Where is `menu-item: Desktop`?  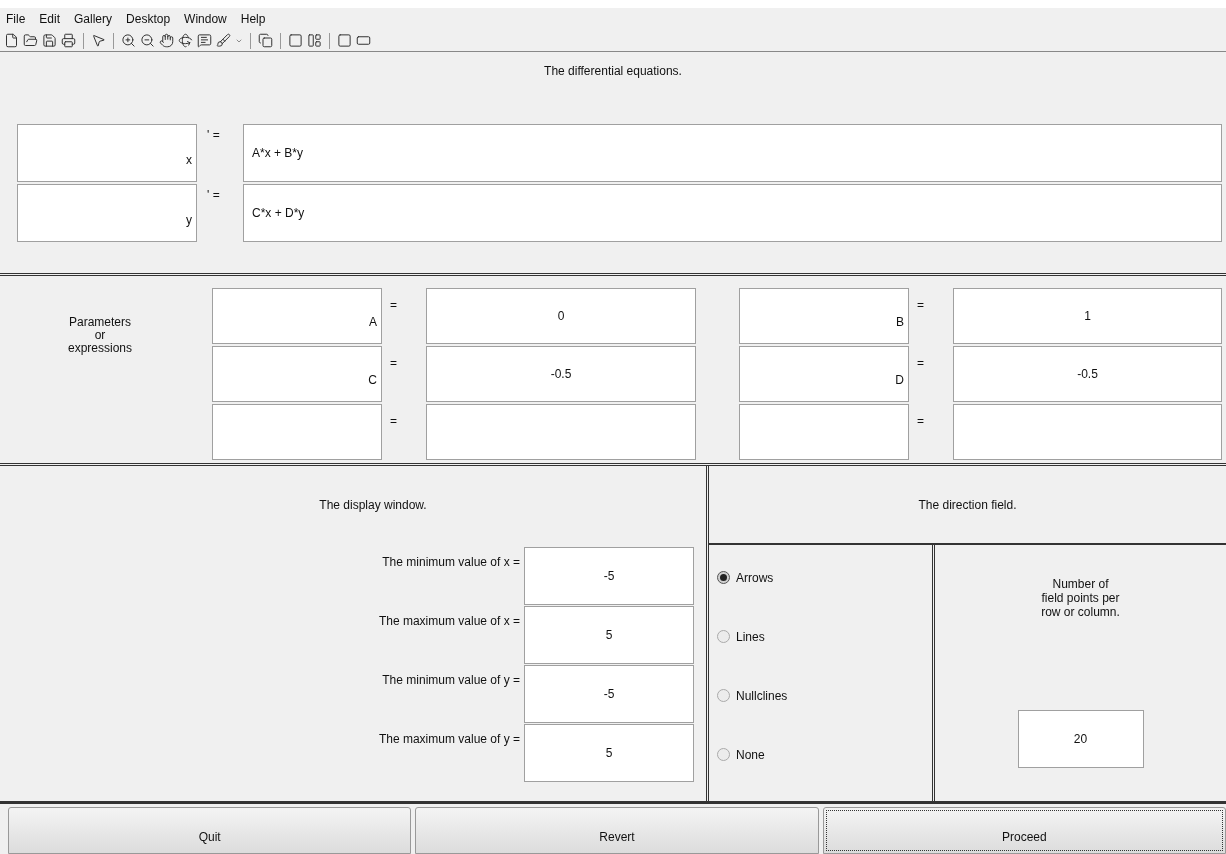
menu-item: Desktop is located at coordinates (148, 19).